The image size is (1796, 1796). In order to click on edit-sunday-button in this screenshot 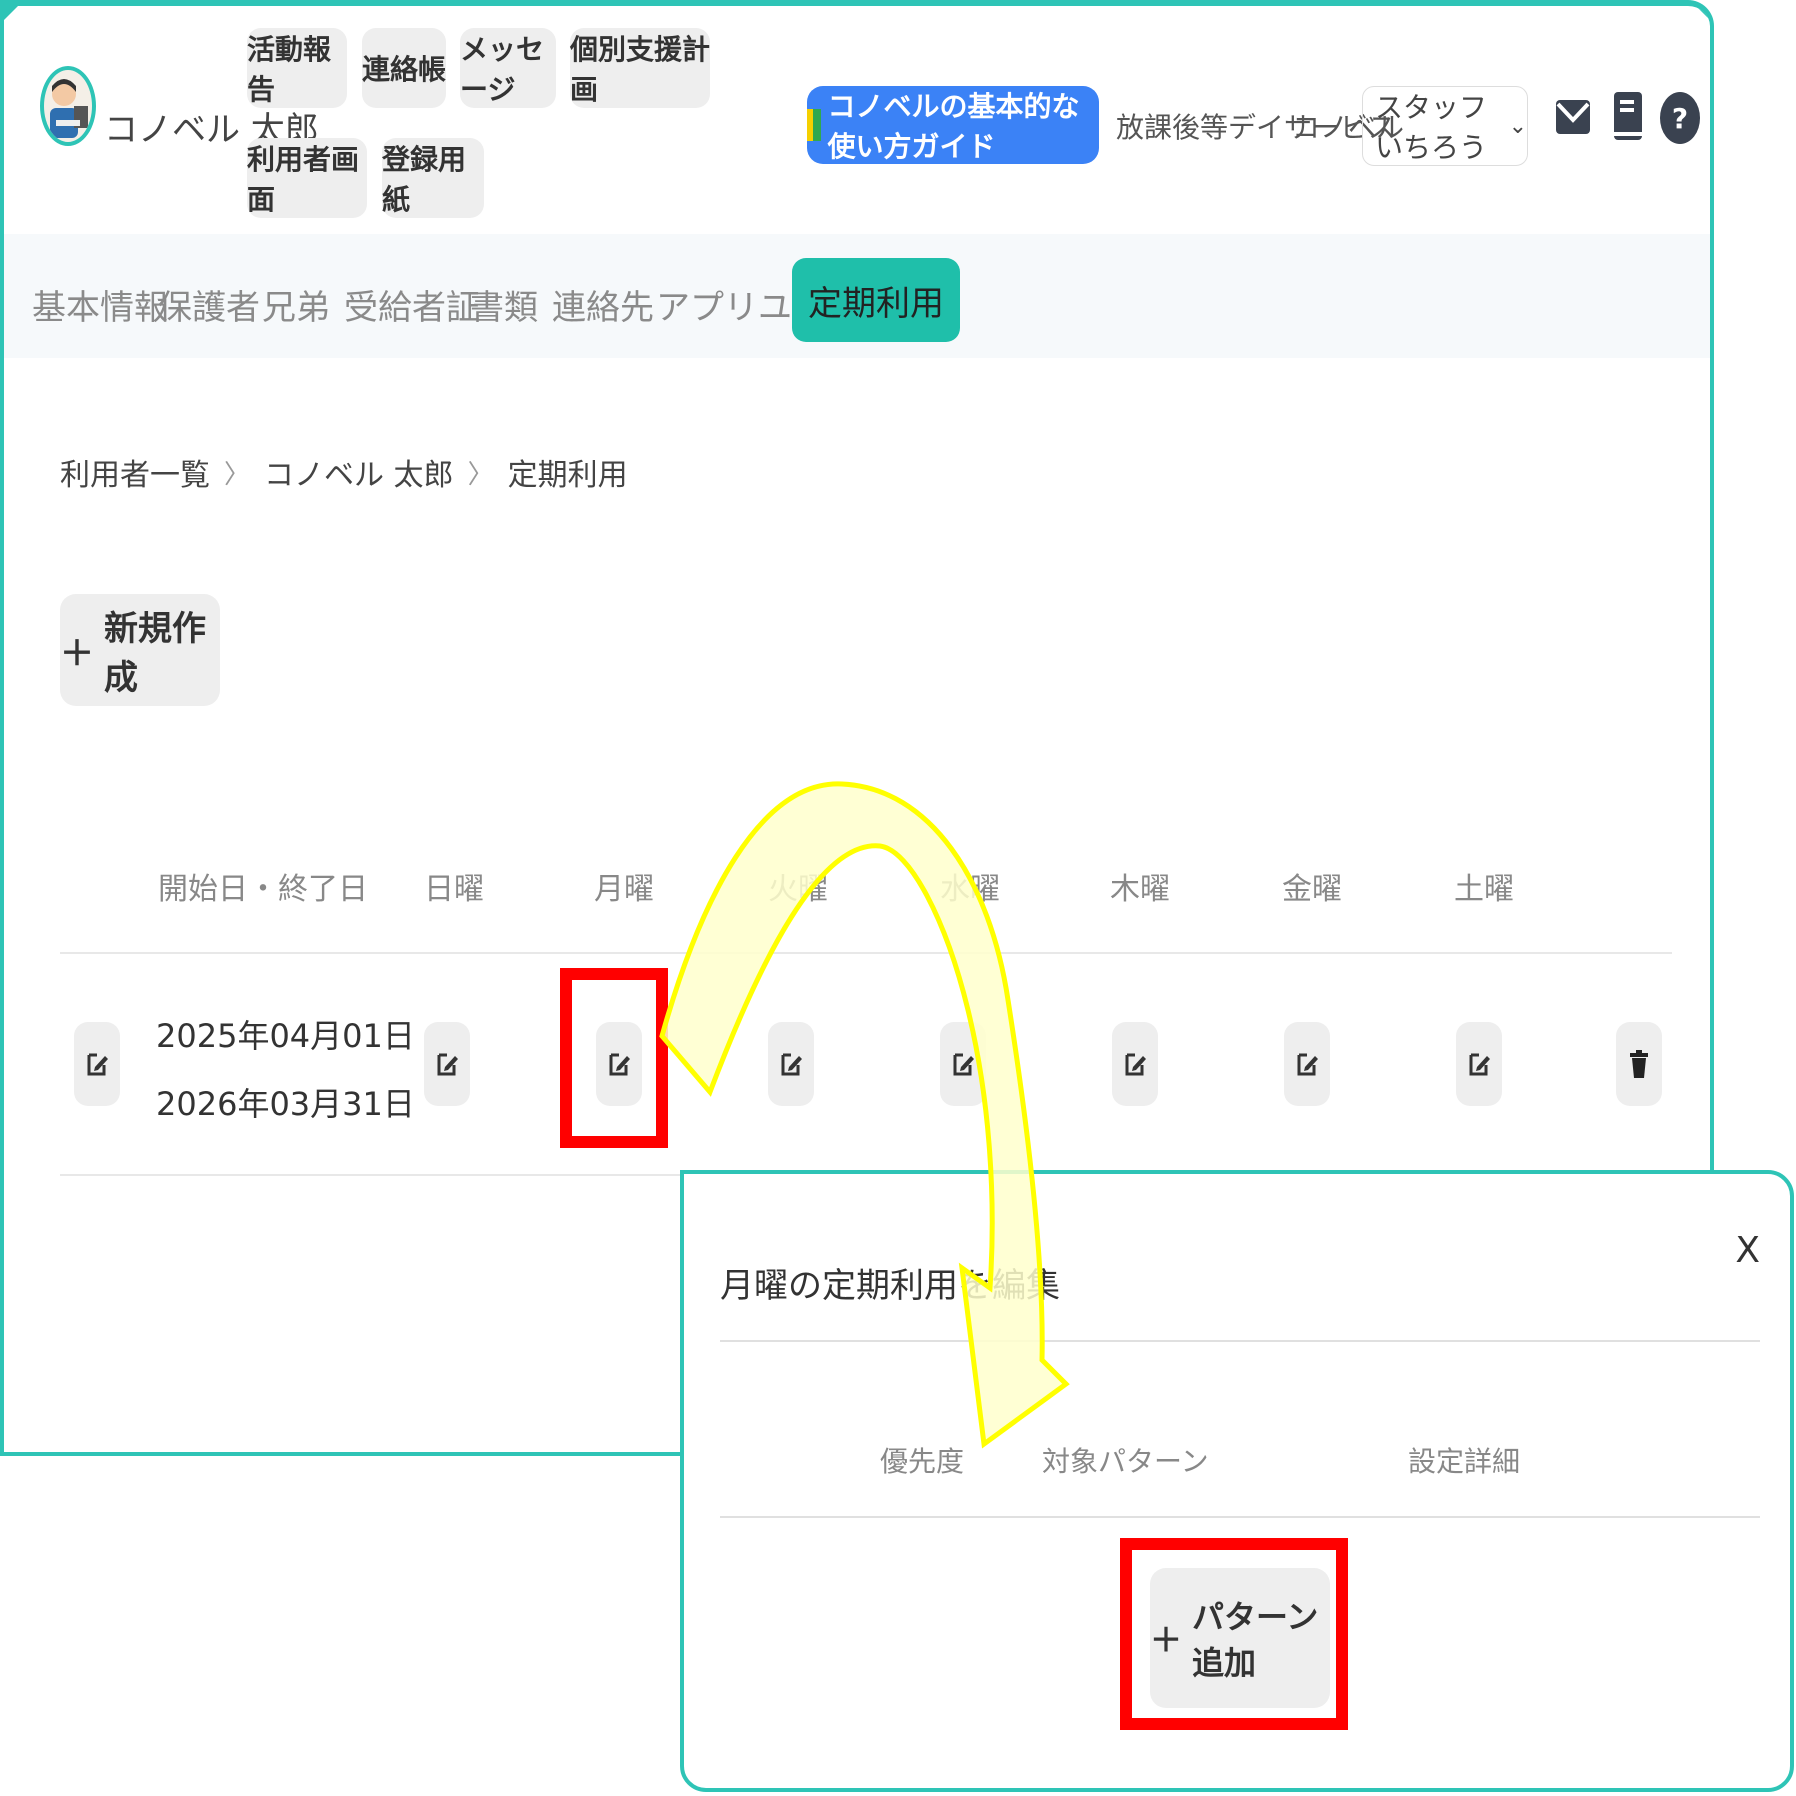, I will do `click(447, 1064)`.